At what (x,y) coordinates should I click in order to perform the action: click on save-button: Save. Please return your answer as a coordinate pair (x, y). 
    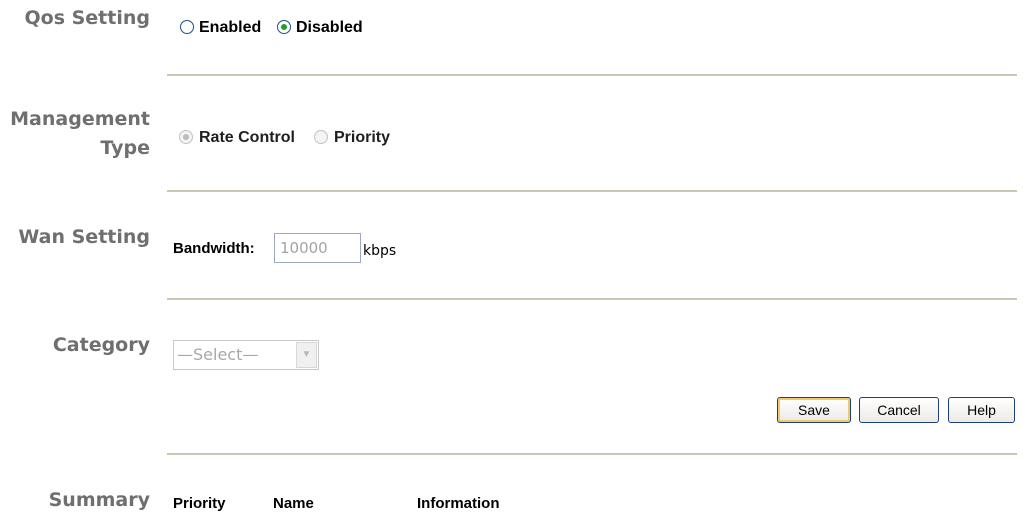
    Looking at the image, I should click on (814, 410).